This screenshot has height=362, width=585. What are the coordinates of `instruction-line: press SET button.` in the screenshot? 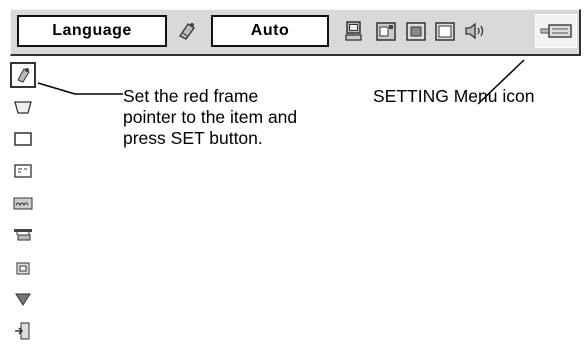 It's located at (193, 138).